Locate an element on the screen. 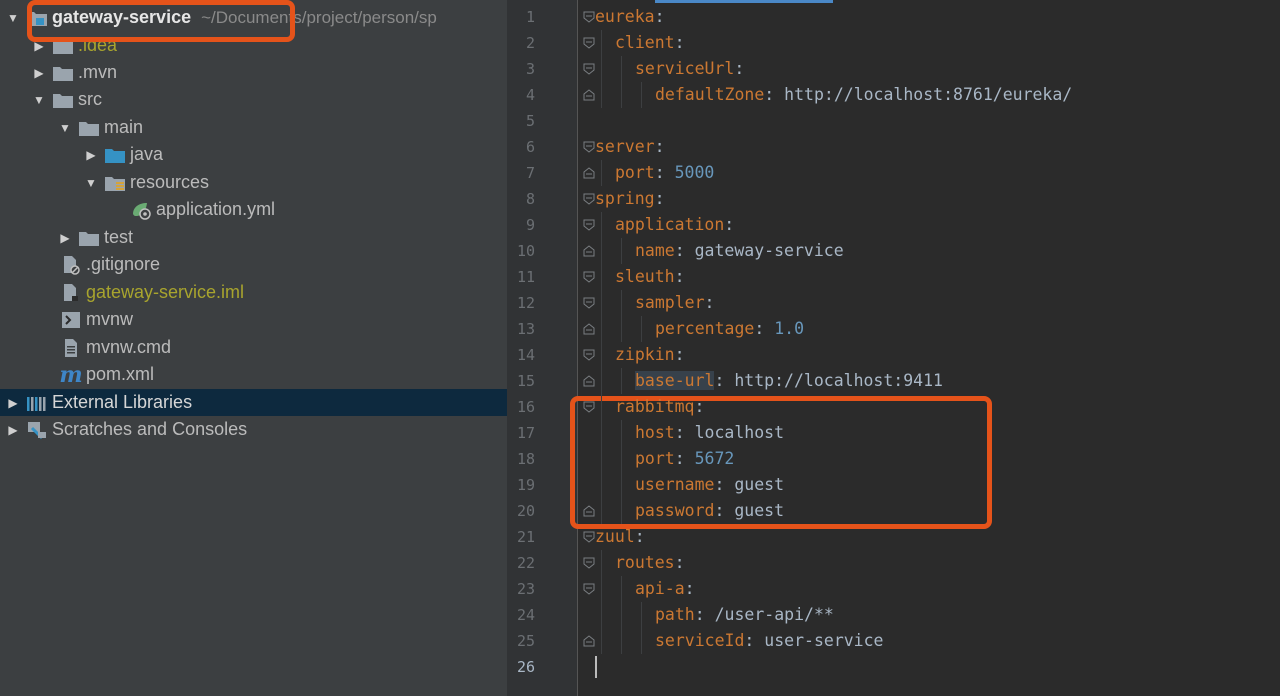  yaml-value: user-service is located at coordinates (824, 640).